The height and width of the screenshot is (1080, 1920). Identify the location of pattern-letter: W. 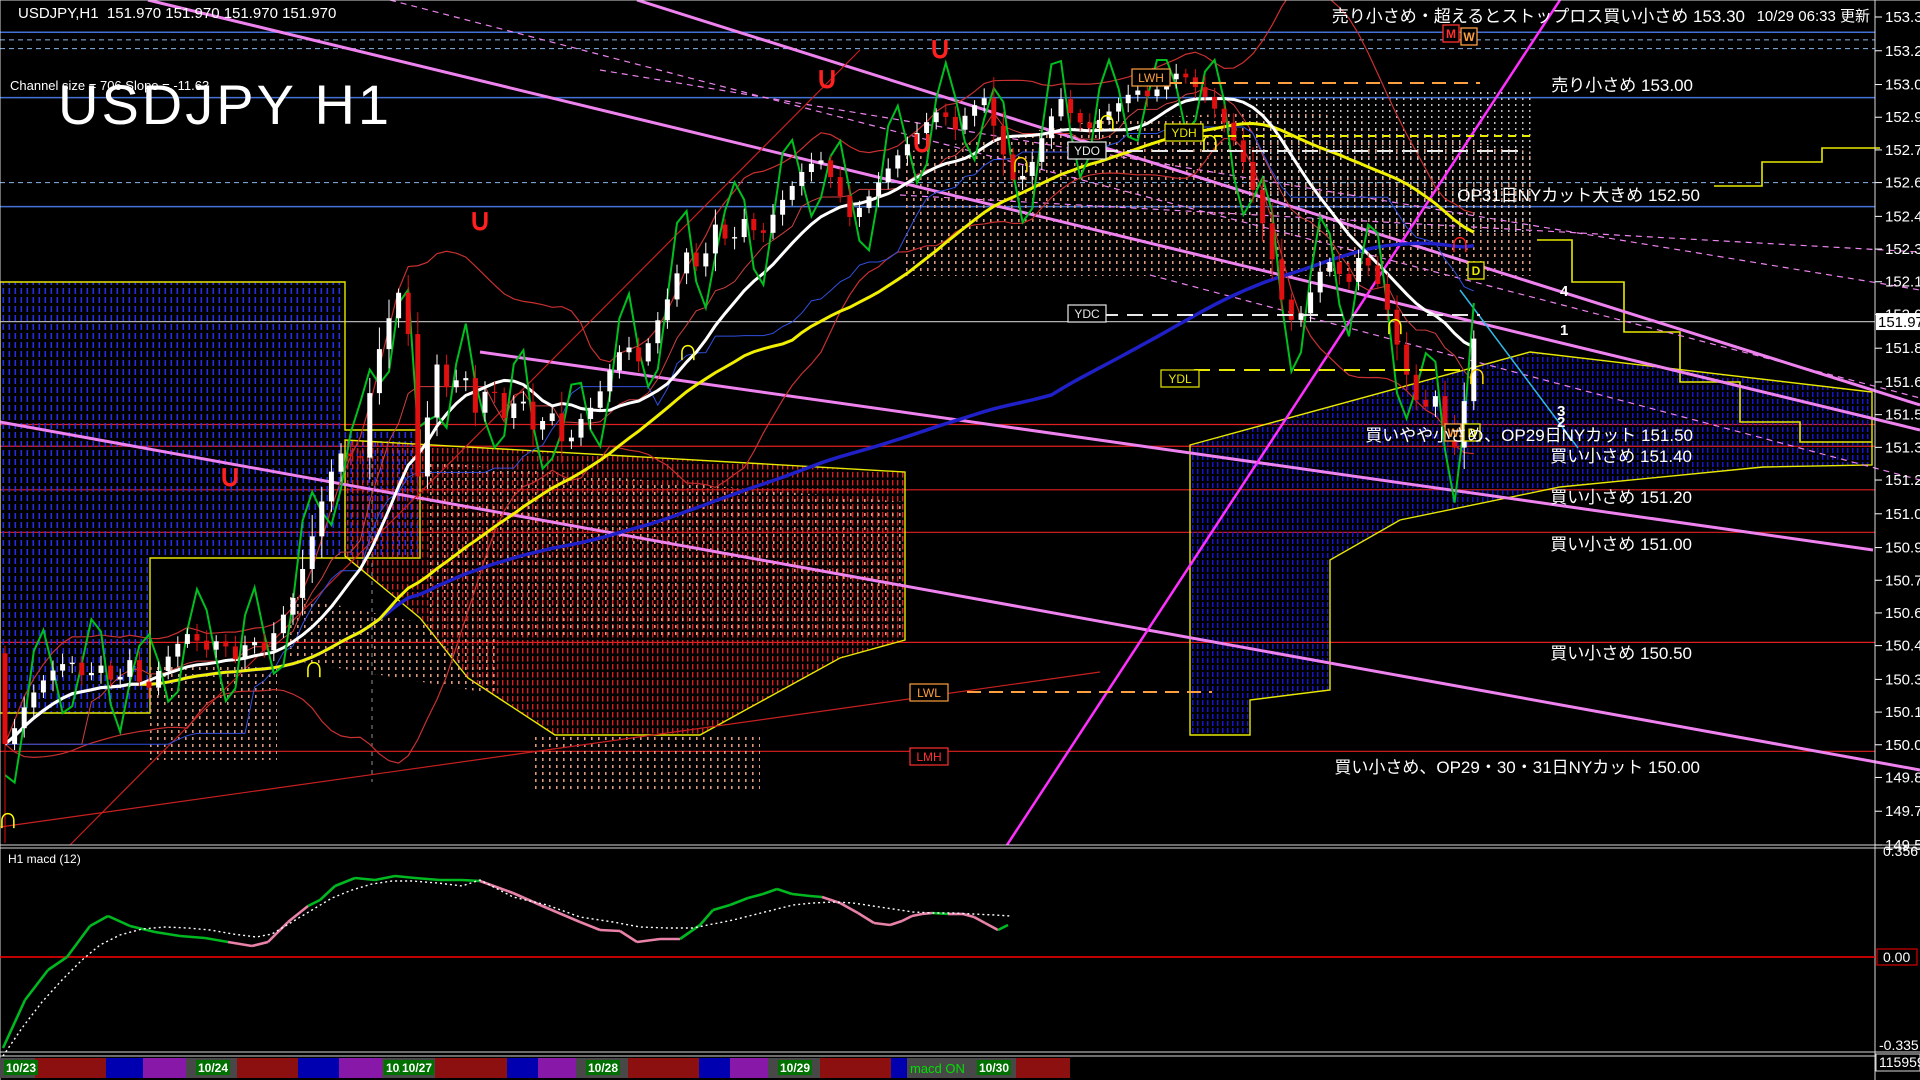
(1469, 37).